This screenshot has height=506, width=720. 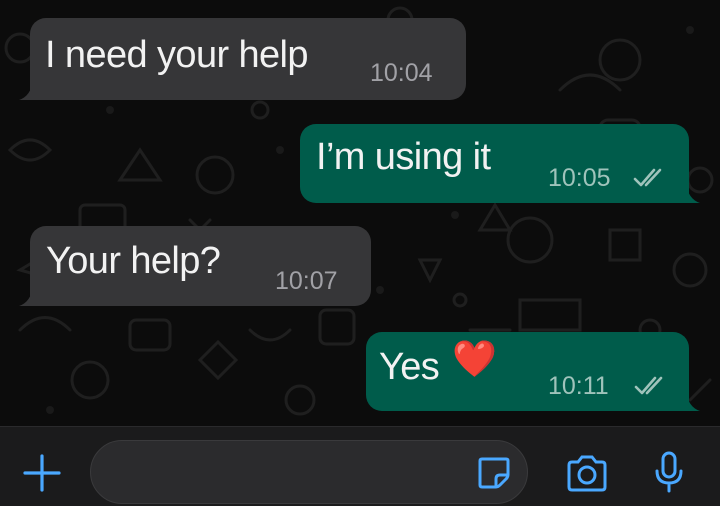 I want to click on message-time: 10:05, so click(x=579, y=178).